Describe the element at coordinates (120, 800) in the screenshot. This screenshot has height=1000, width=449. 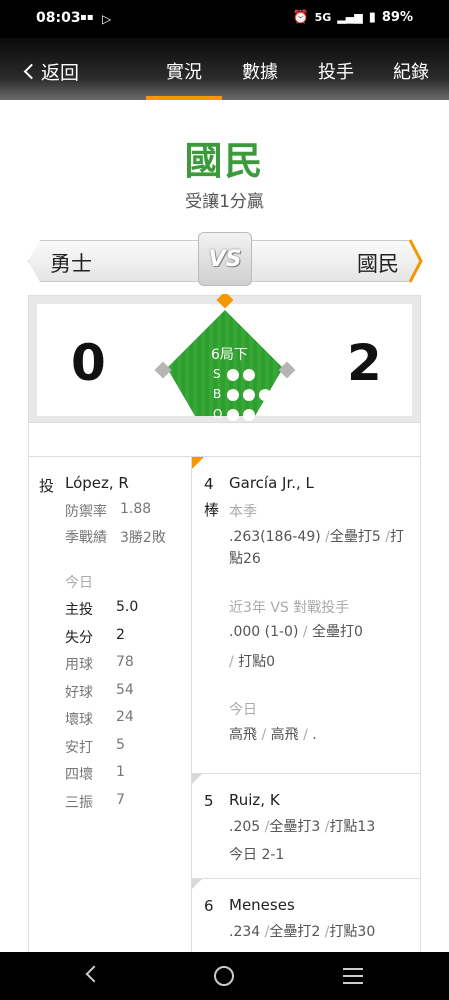
I see `stat-value: 7` at that location.